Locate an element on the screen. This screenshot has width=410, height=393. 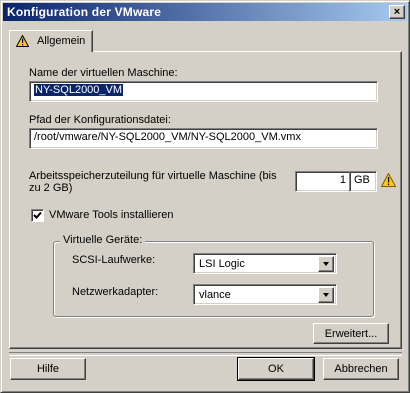
ok-button: OK is located at coordinates (276, 369).